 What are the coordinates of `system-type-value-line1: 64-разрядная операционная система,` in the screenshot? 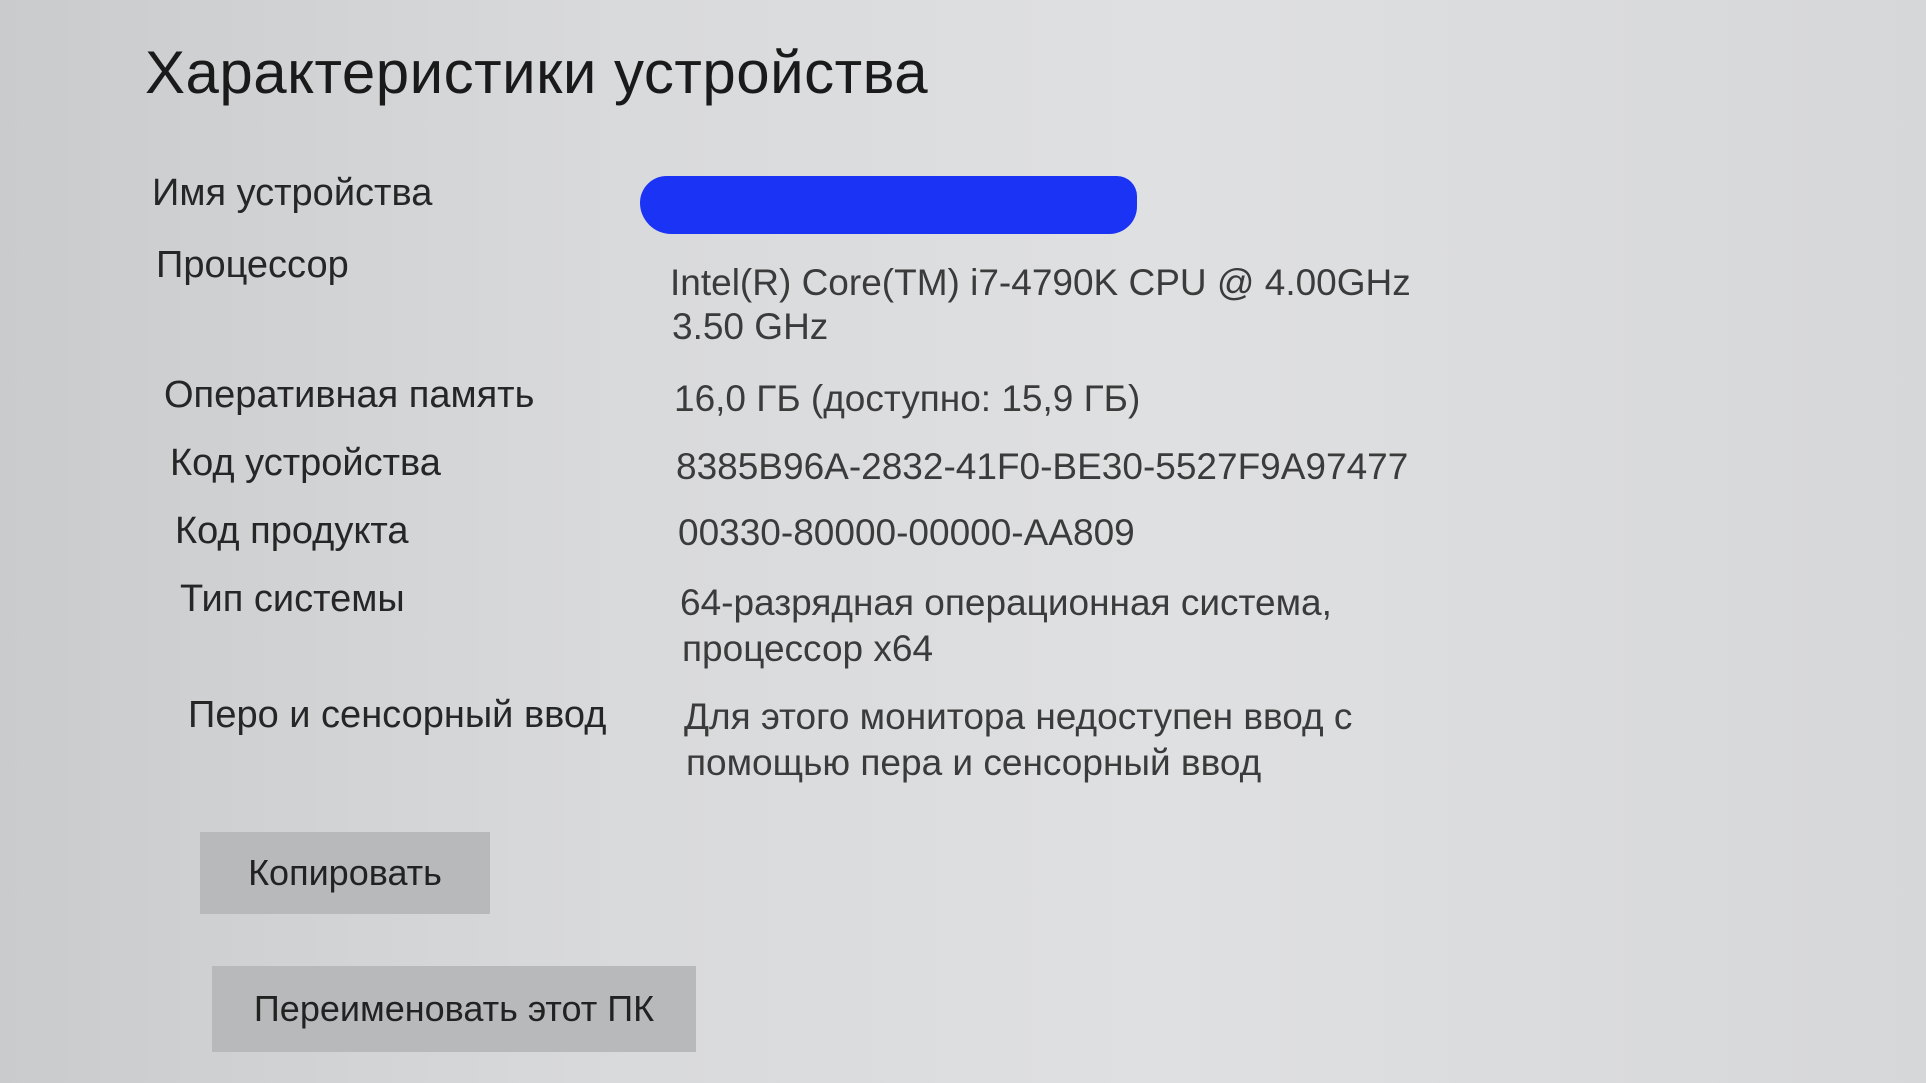 It's located at (1006, 602).